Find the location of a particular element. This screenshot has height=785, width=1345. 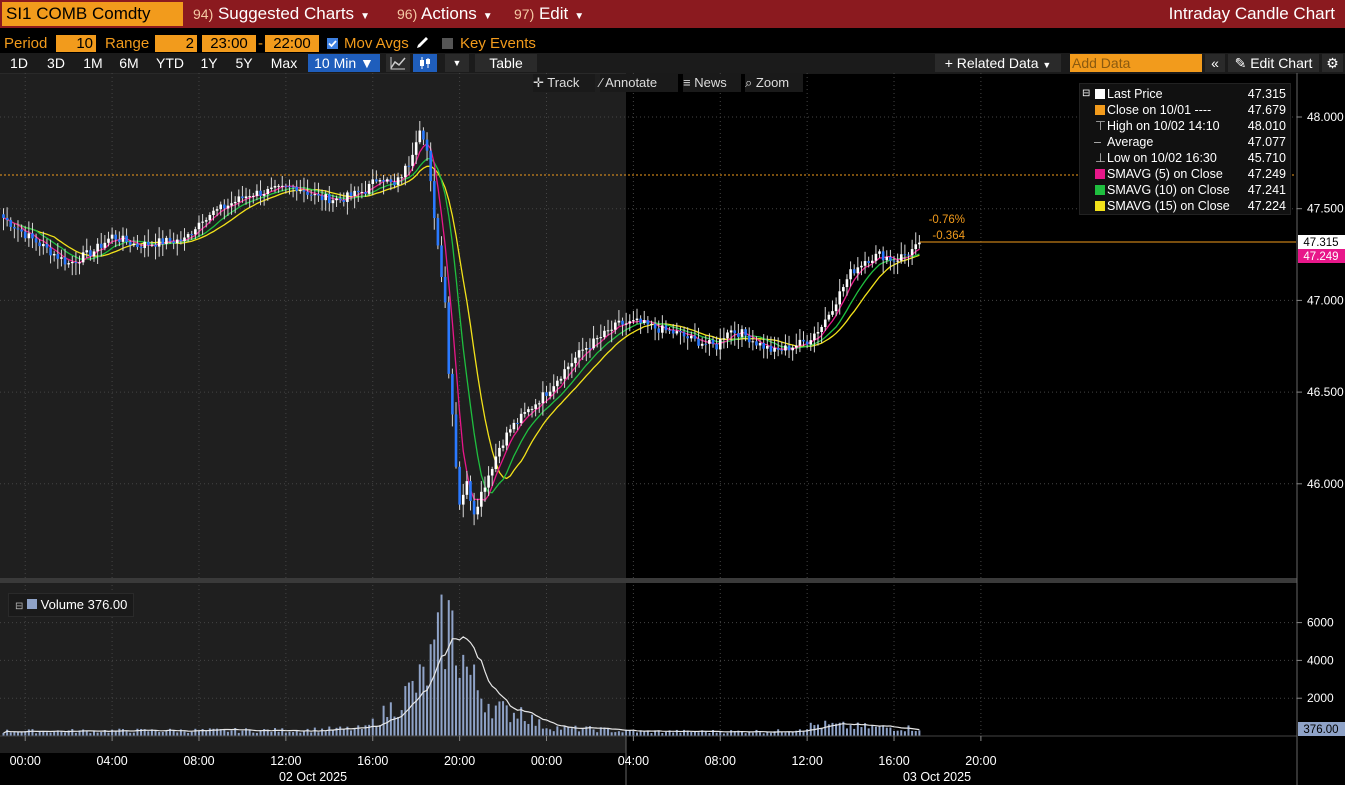

candle-chart-button is located at coordinates (425, 63).